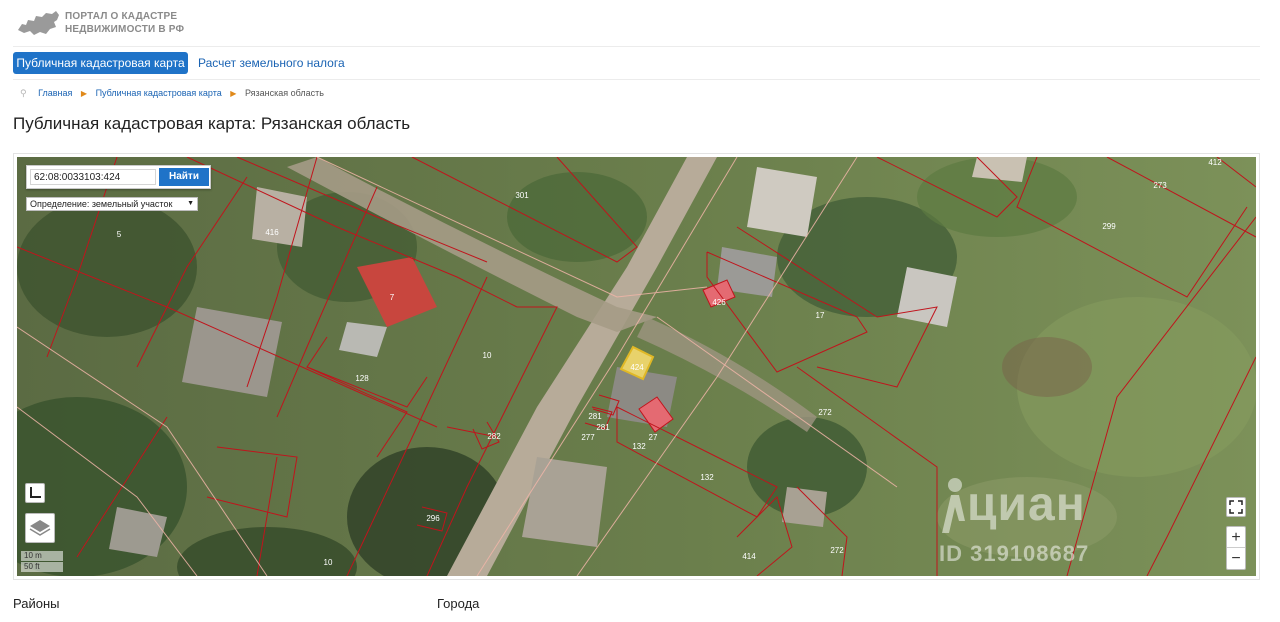  I want to click on fullscreen-icon, so click(1236, 507).